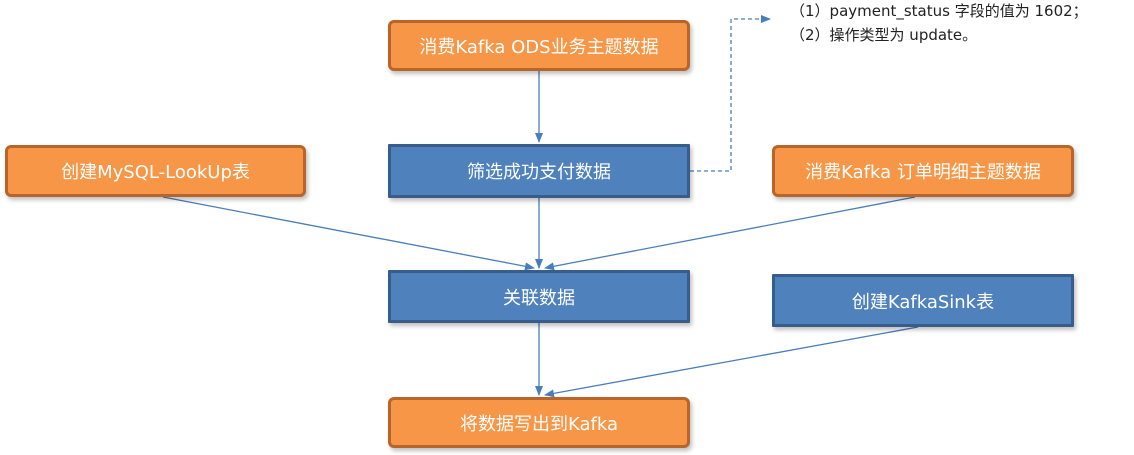 This screenshot has width=1134, height=455. I want to click on node-consume-ods: 消费Kafka ODS业务主题数据, so click(539, 45).